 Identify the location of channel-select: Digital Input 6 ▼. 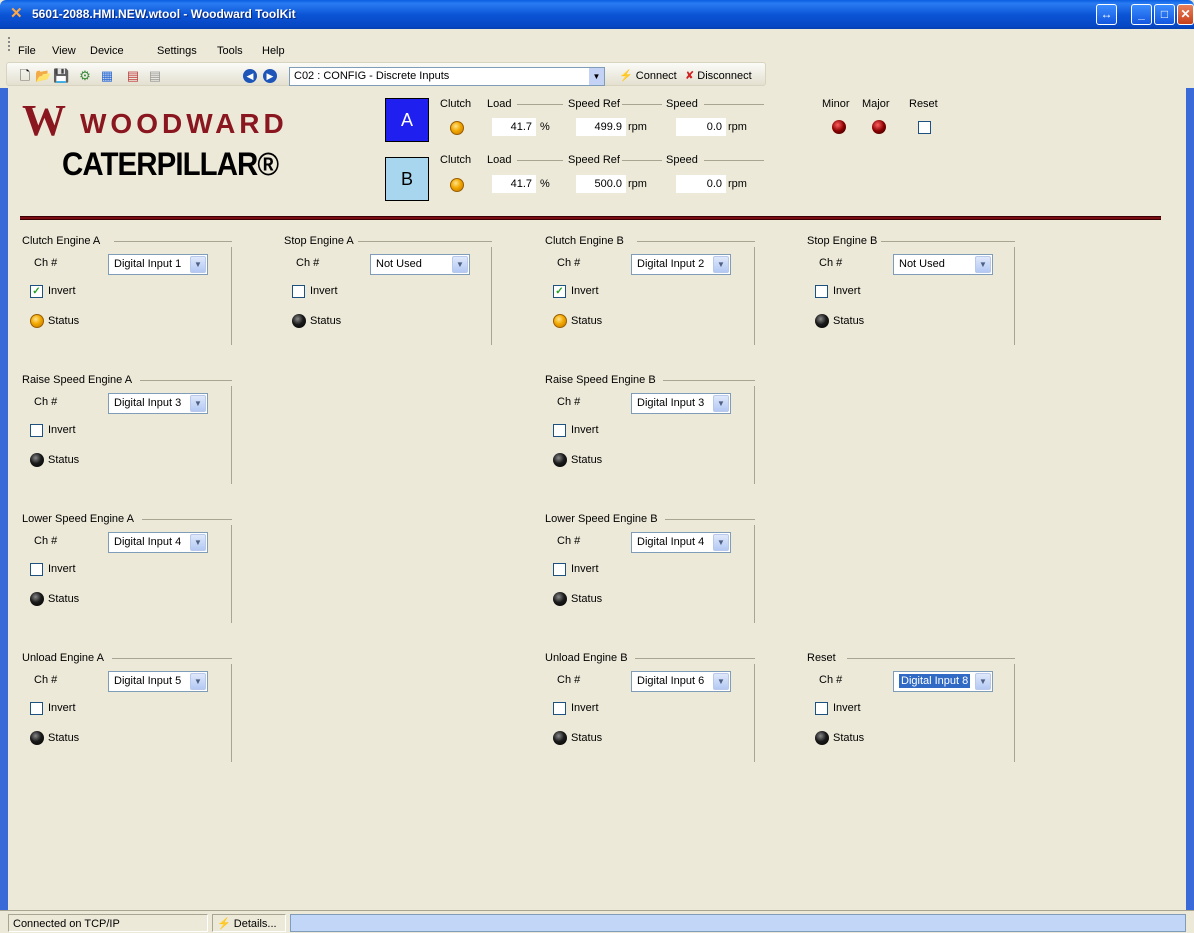
(681, 681).